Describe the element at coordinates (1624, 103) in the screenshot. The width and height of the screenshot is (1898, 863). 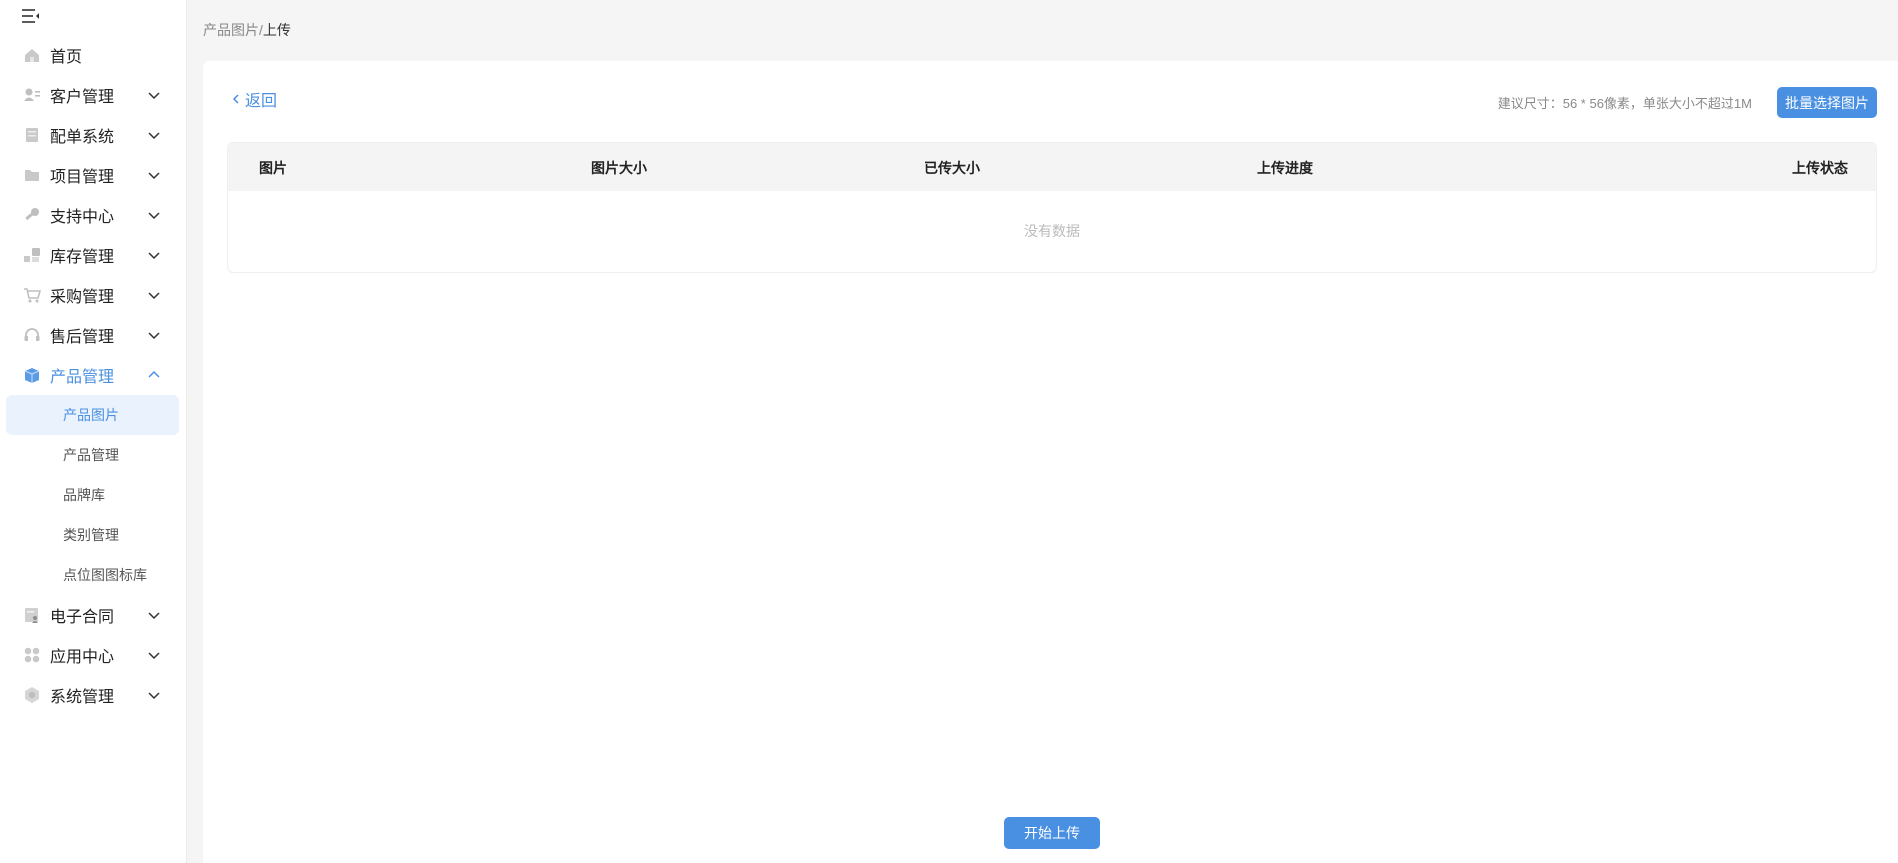
I see `size-hint: 建议尺寸：56 * 56像素，单张大小不超过1M` at that location.